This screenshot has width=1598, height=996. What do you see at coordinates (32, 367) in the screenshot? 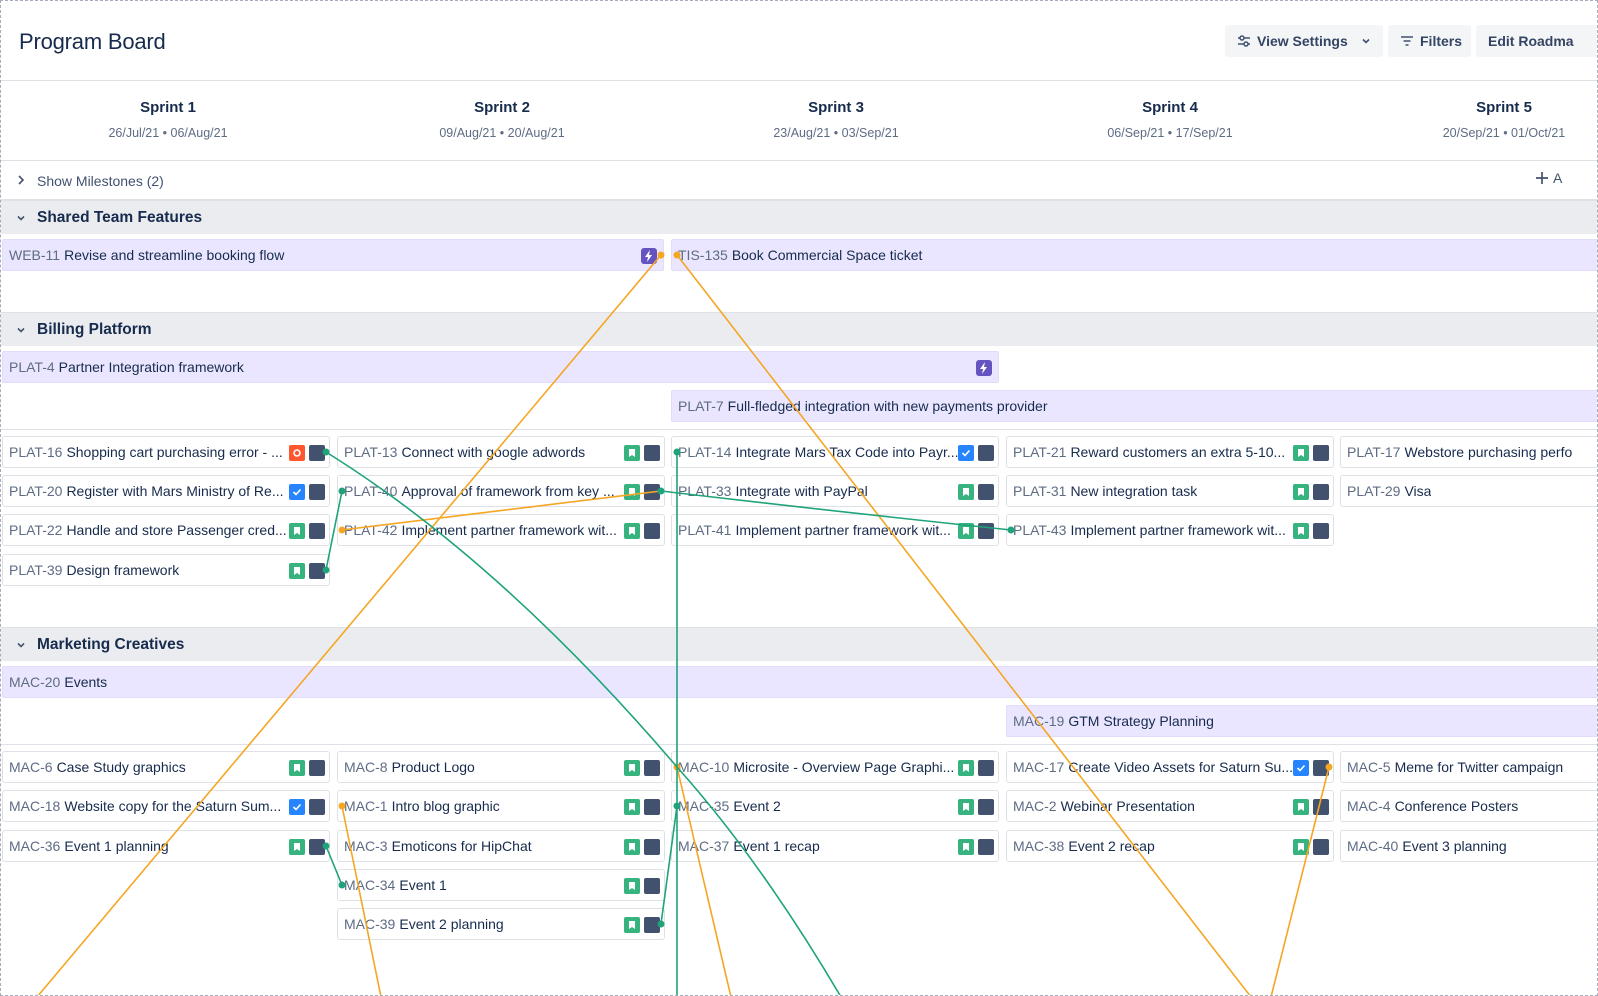
I see `feature-key: PLAT-4` at bounding box center [32, 367].